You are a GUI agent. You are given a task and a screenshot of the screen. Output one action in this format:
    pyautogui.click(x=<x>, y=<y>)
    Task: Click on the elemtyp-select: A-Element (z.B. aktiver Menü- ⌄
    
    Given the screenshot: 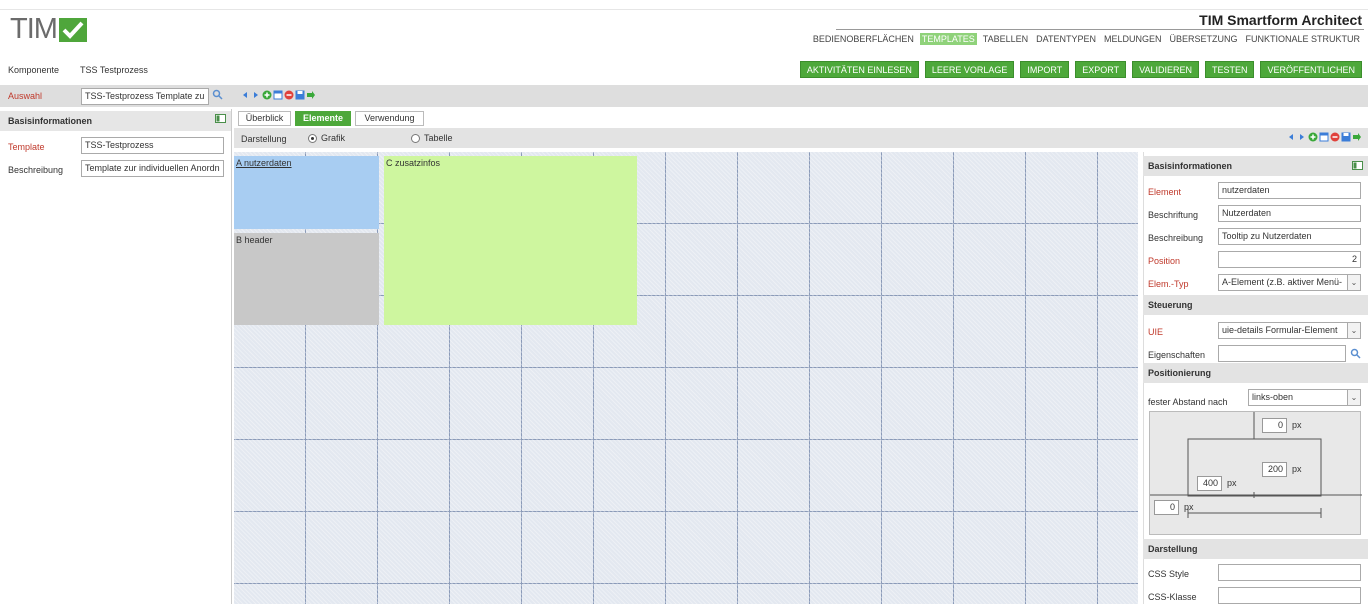 What is the action you would take?
    pyautogui.click(x=1289, y=282)
    